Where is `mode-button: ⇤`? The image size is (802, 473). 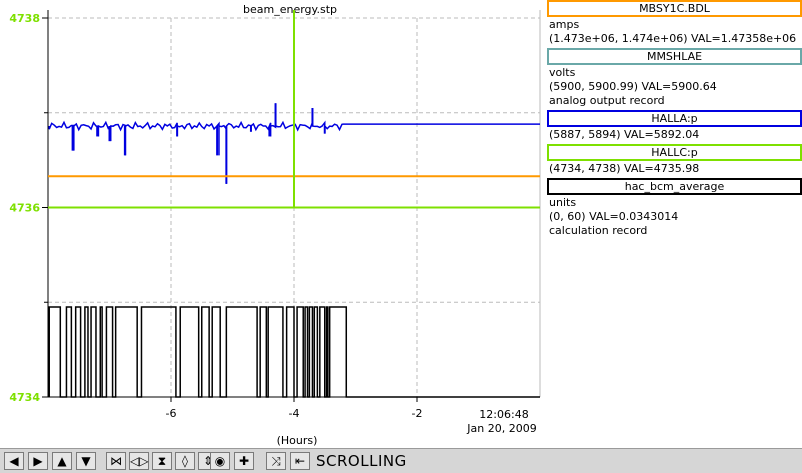
mode-button: ⇤ is located at coordinates (300, 461).